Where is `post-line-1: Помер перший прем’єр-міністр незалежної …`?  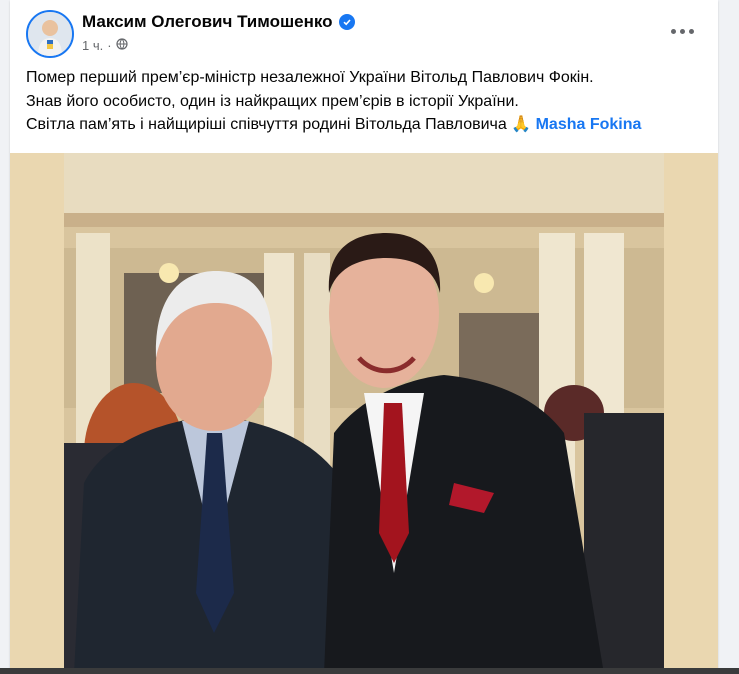 post-line-1: Помер перший прем’єр-міністр незалежної … is located at coordinates (310, 77).